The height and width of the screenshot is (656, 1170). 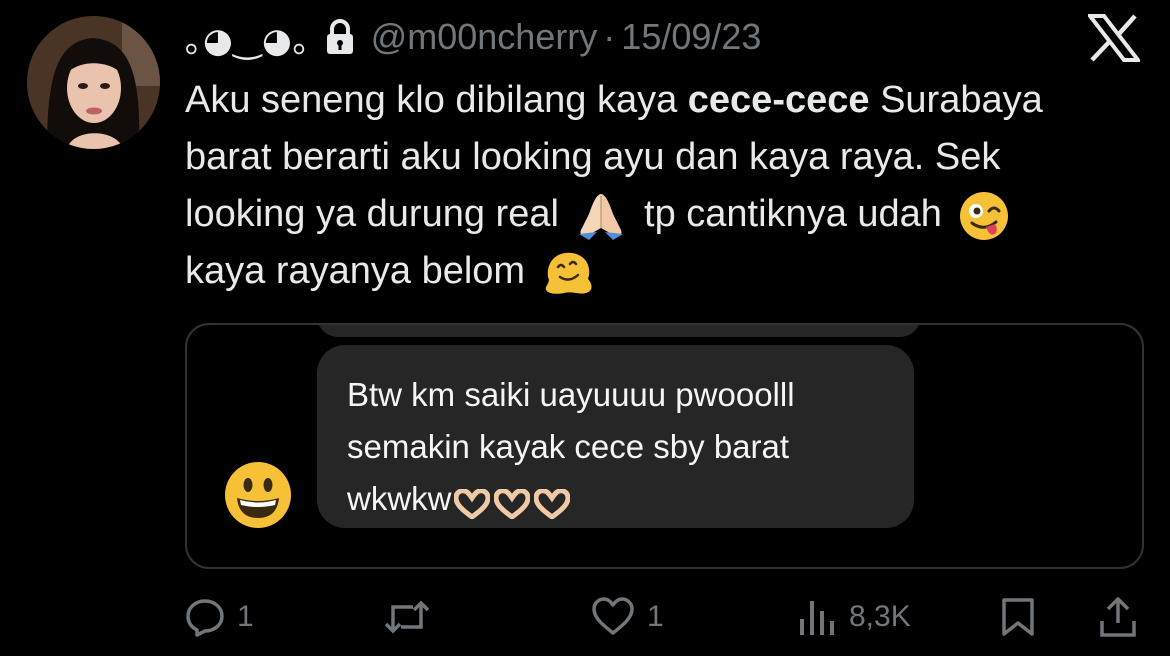 What do you see at coordinates (245, 616) in the screenshot?
I see `reply-count: 1` at bounding box center [245, 616].